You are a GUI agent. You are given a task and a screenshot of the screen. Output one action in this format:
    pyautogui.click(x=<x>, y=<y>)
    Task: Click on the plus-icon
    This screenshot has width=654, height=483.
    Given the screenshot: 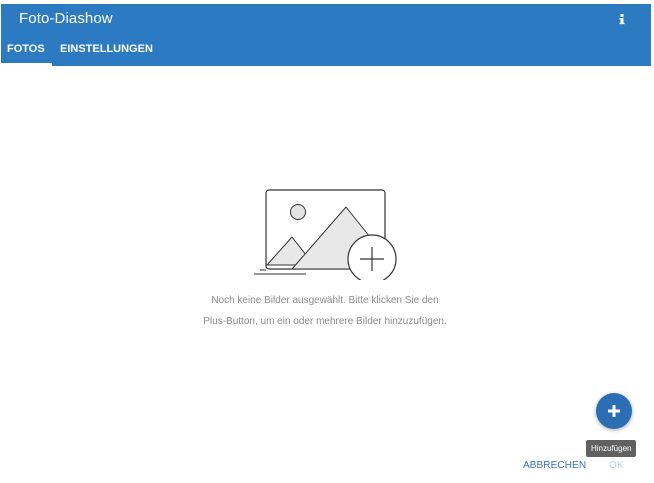 What is the action you would take?
    pyautogui.click(x=614, y=411)
    